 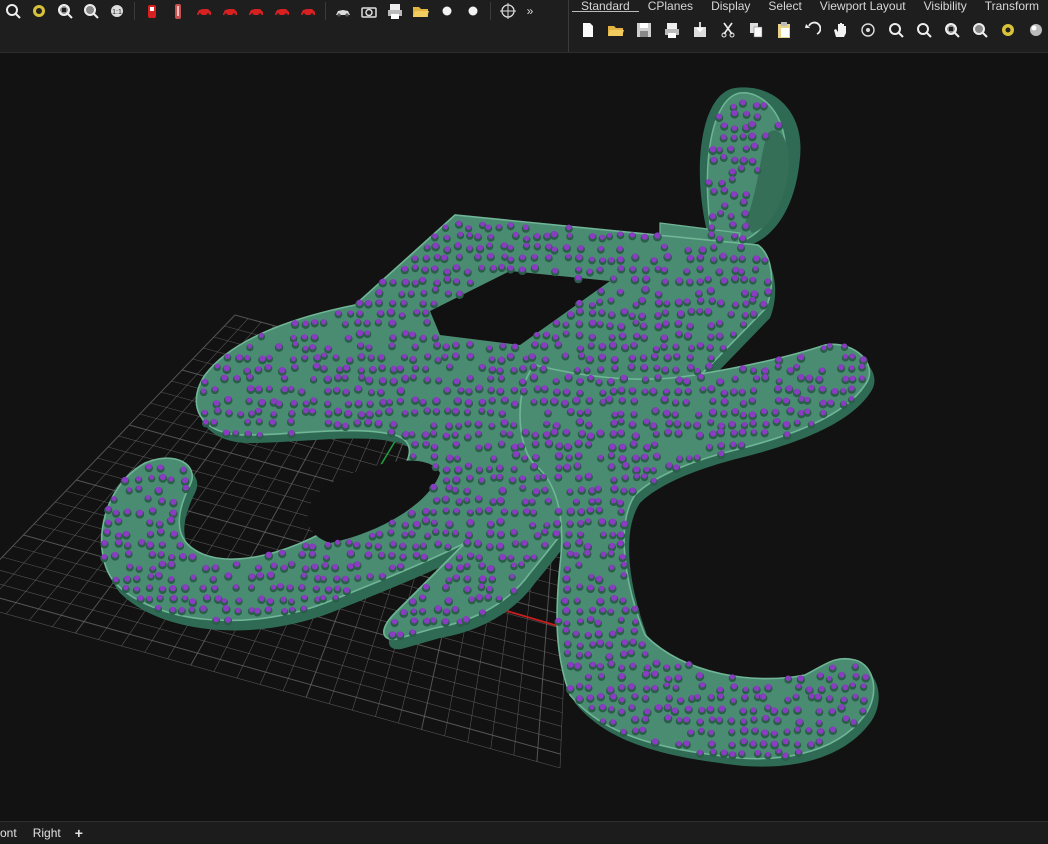 What do you see at coordinates (47, 833) in the screenshot?
I see `viewport-tab-right: Right` at bounding box center [47, 833].